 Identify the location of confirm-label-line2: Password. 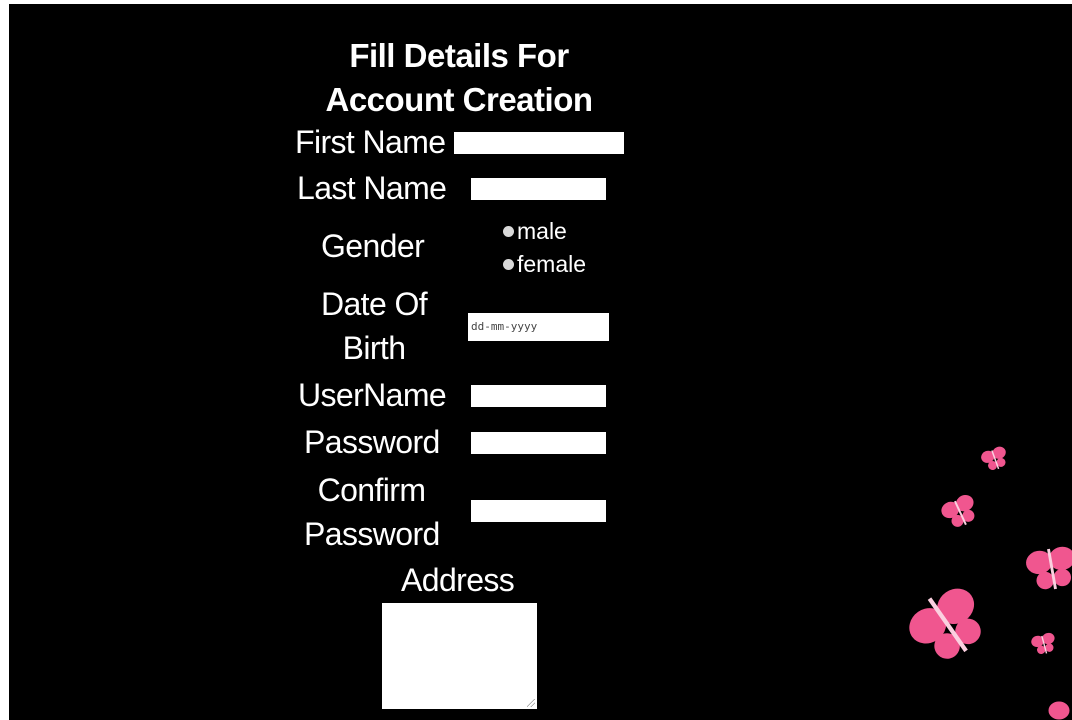
(372, 534).